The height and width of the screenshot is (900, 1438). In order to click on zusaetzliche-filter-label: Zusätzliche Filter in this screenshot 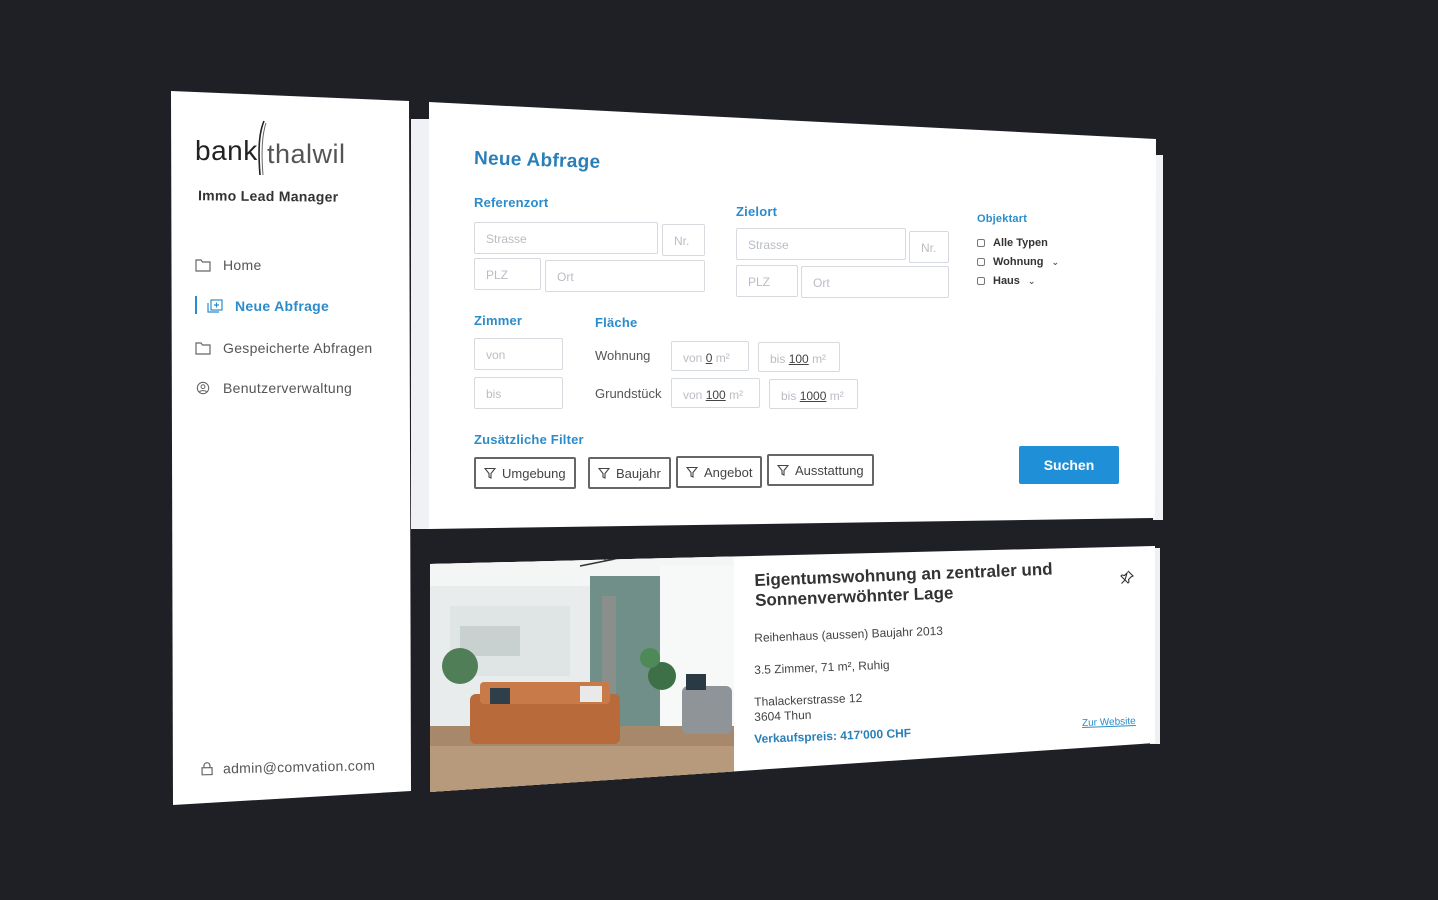, I will do `click(529, 439)`.